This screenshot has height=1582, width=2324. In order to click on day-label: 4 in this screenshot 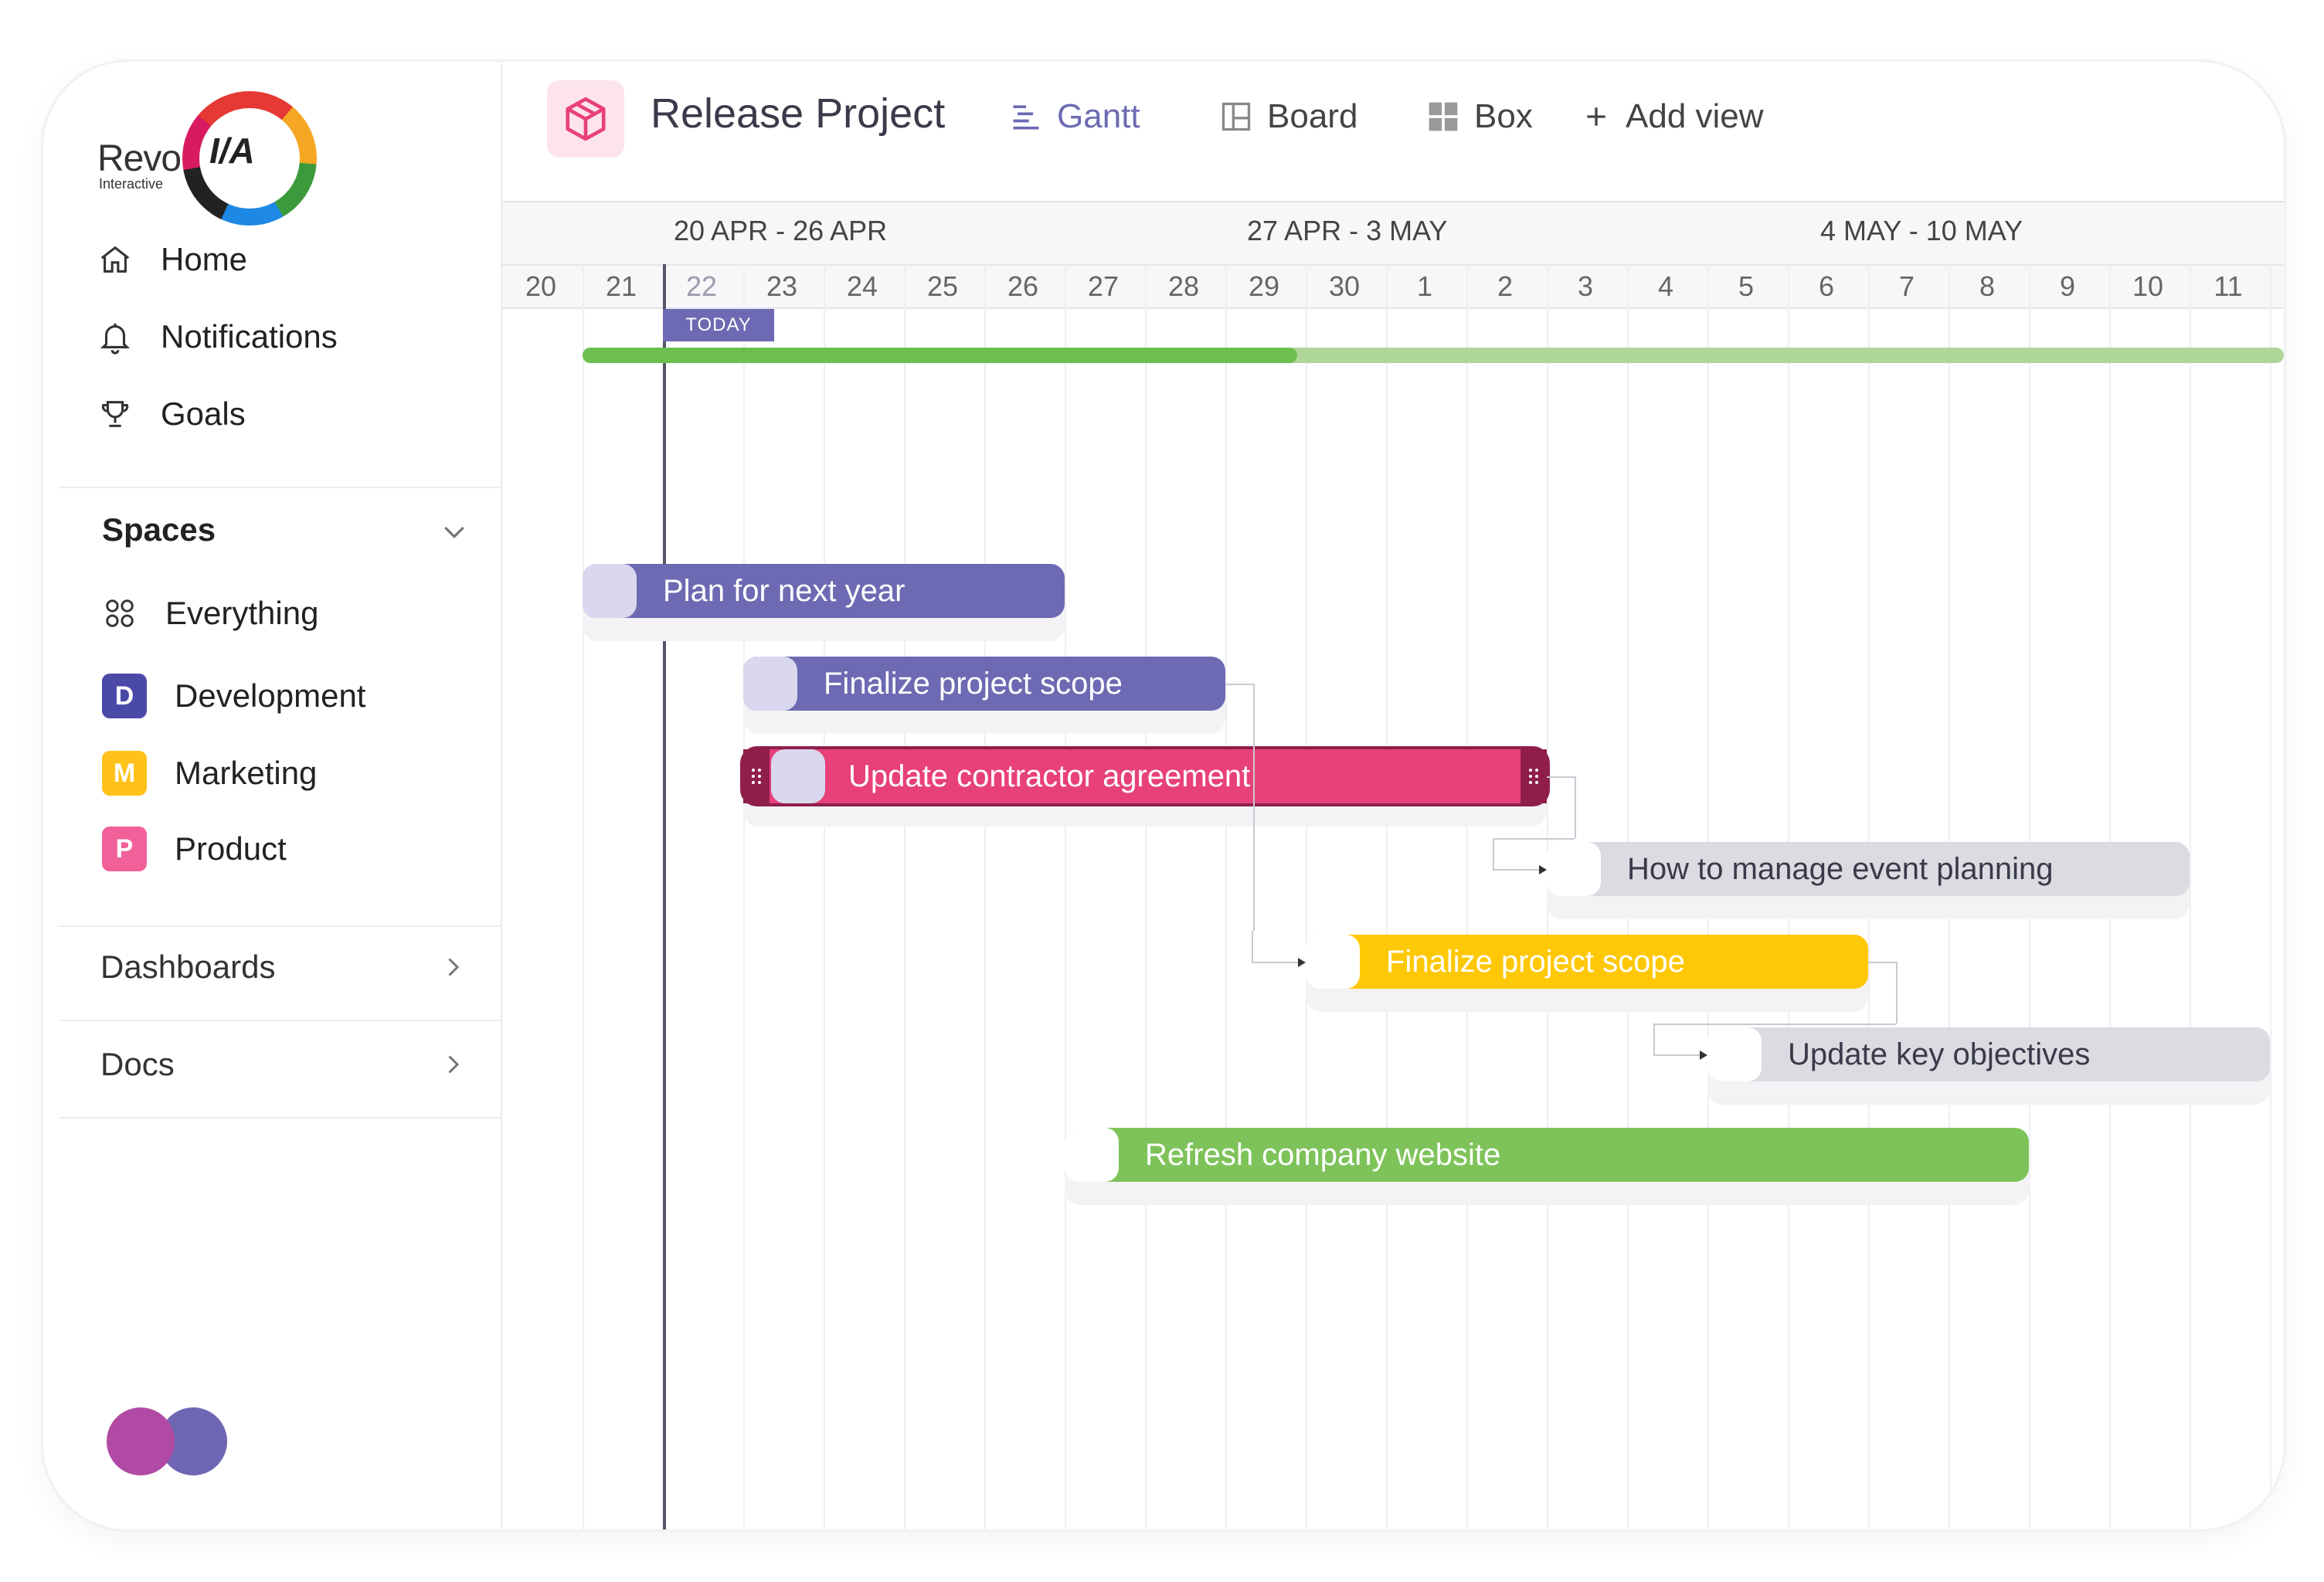, I will do `click(1665, 286)`.